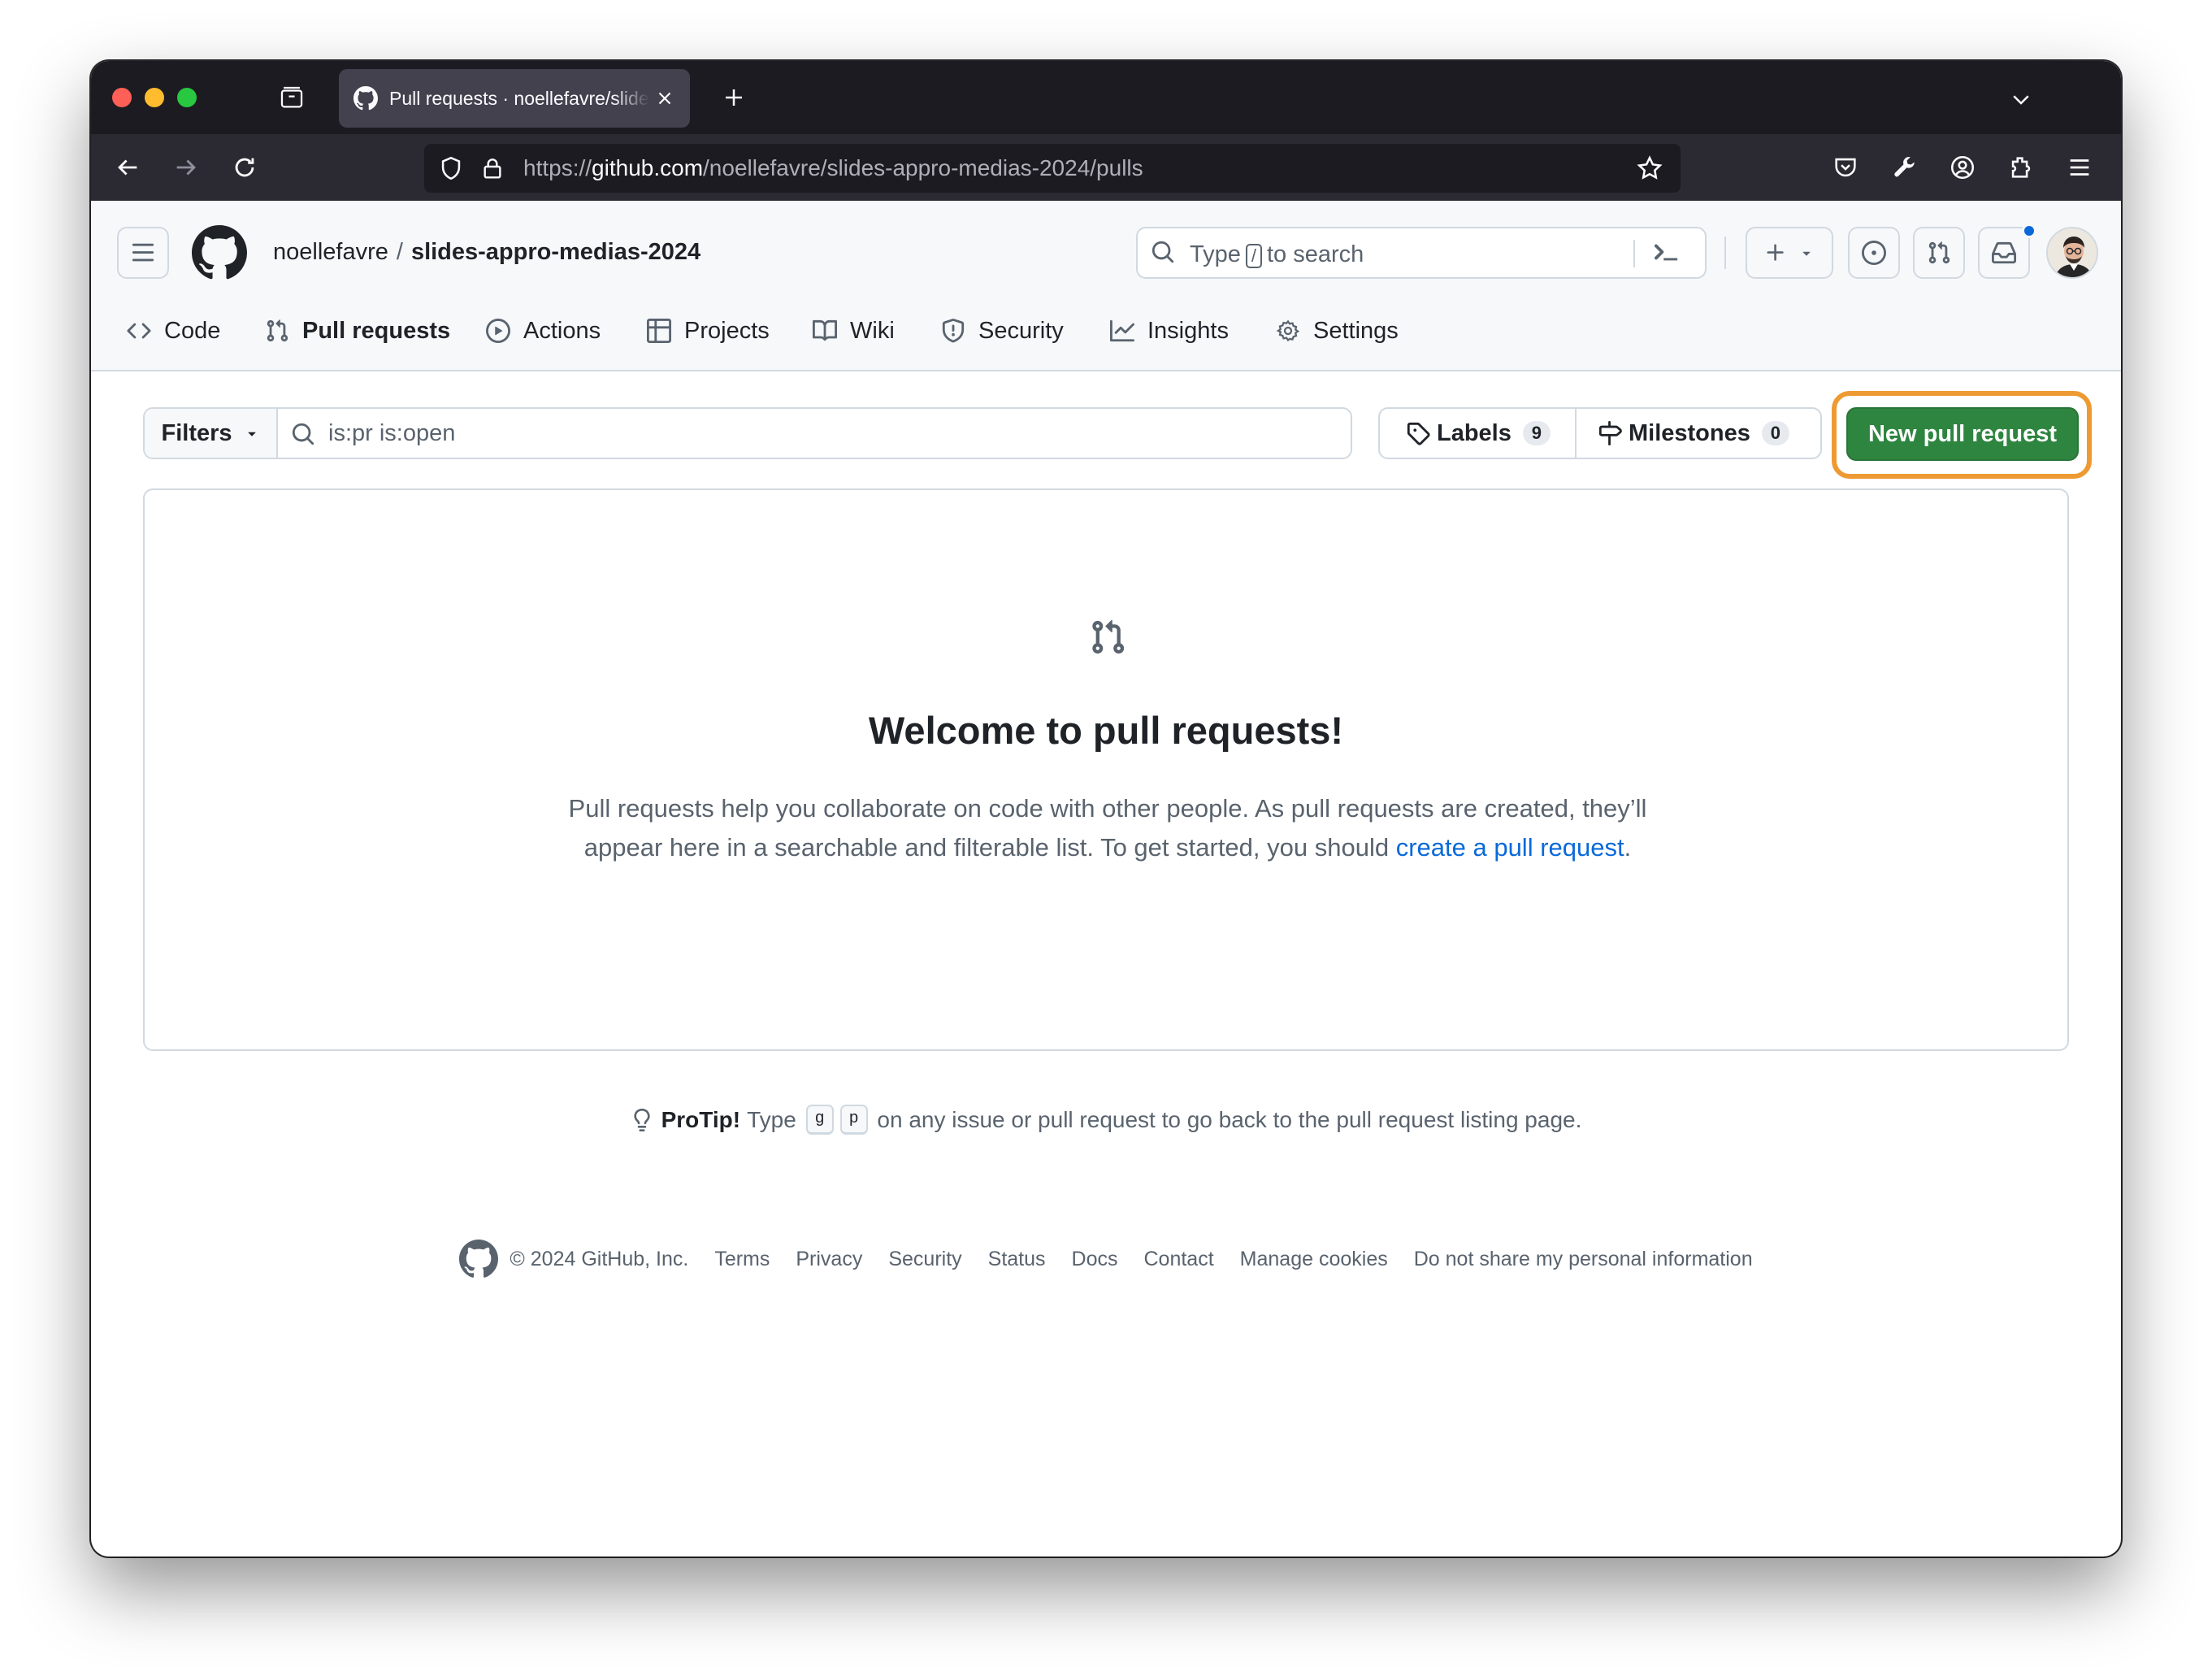  I want to click on pull-requests-button, so click(1939, 253).